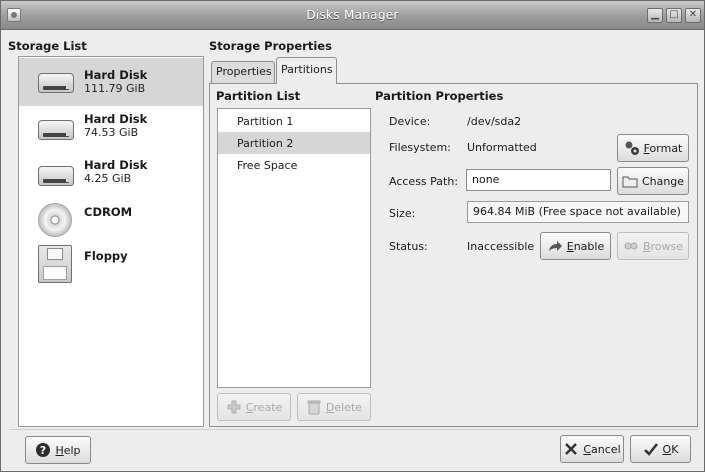 The height and width of the screenshot is (472, 705). I want to click on close-button: ✕, so click(693, 15).